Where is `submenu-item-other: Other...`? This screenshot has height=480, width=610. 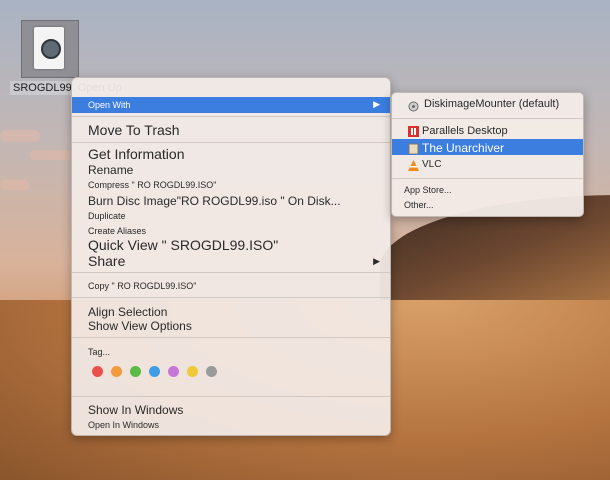 submenu-item-other: Other... is located at coordinates (419, 205).